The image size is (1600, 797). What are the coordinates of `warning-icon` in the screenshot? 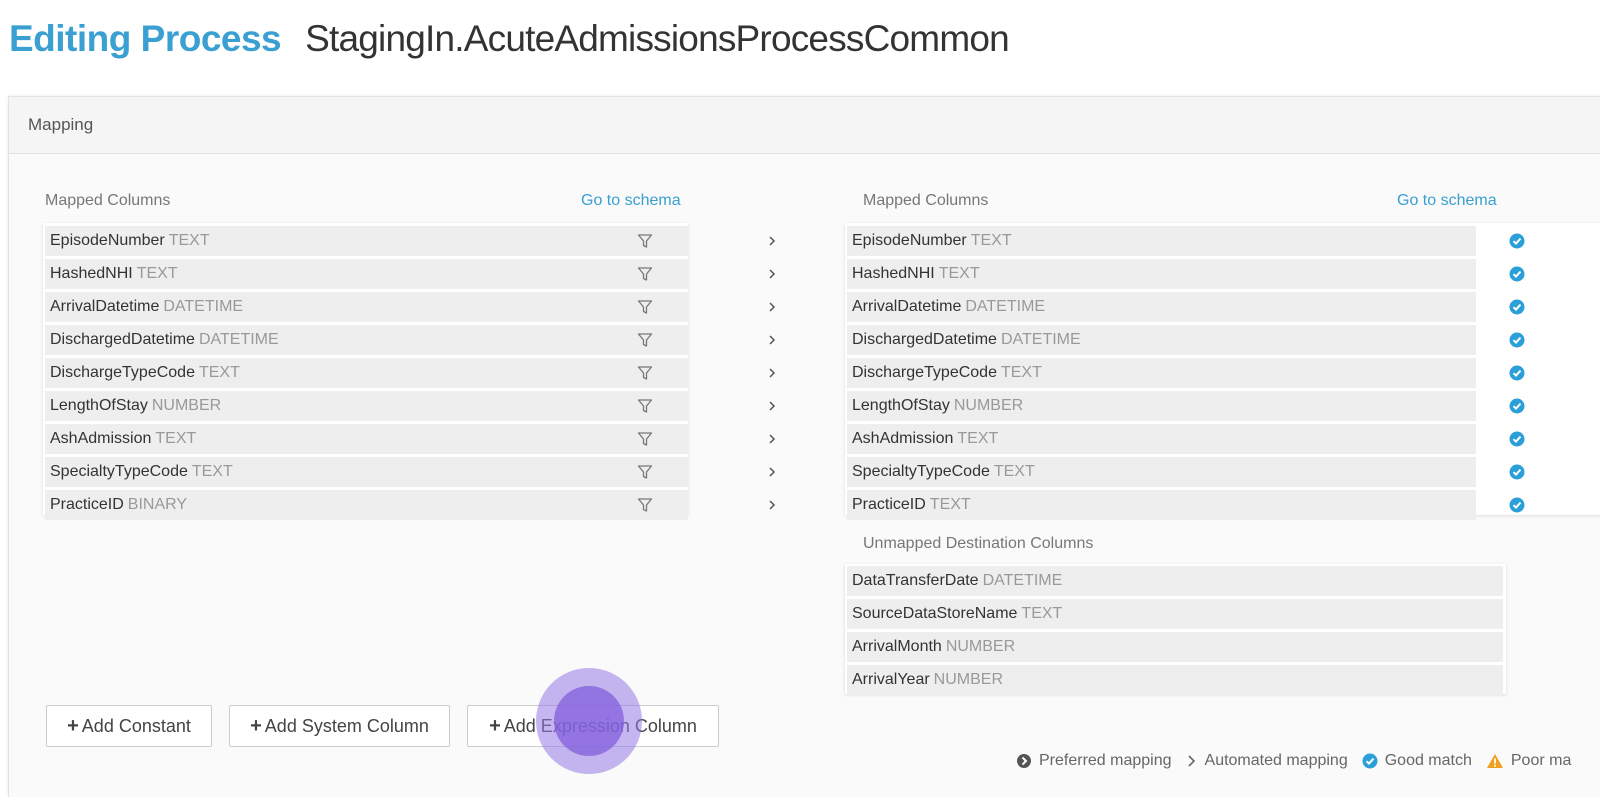 It's located at (1494, 761).